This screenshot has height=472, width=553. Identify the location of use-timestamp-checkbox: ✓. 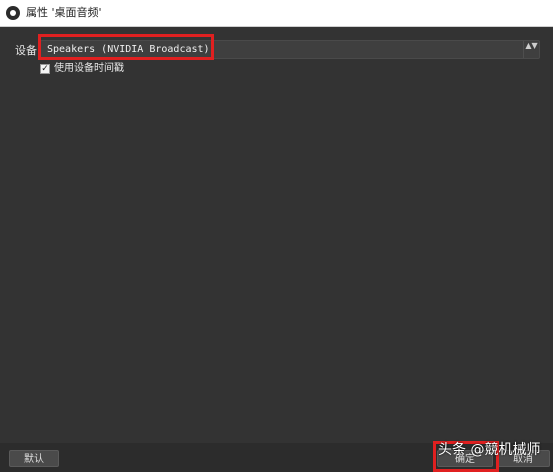
(45, 69).